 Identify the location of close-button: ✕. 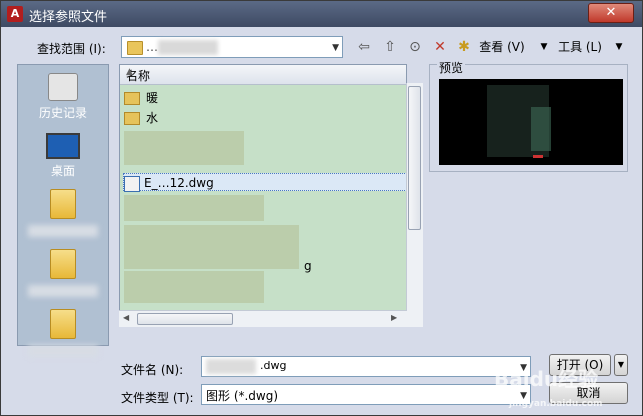
(611, 13).